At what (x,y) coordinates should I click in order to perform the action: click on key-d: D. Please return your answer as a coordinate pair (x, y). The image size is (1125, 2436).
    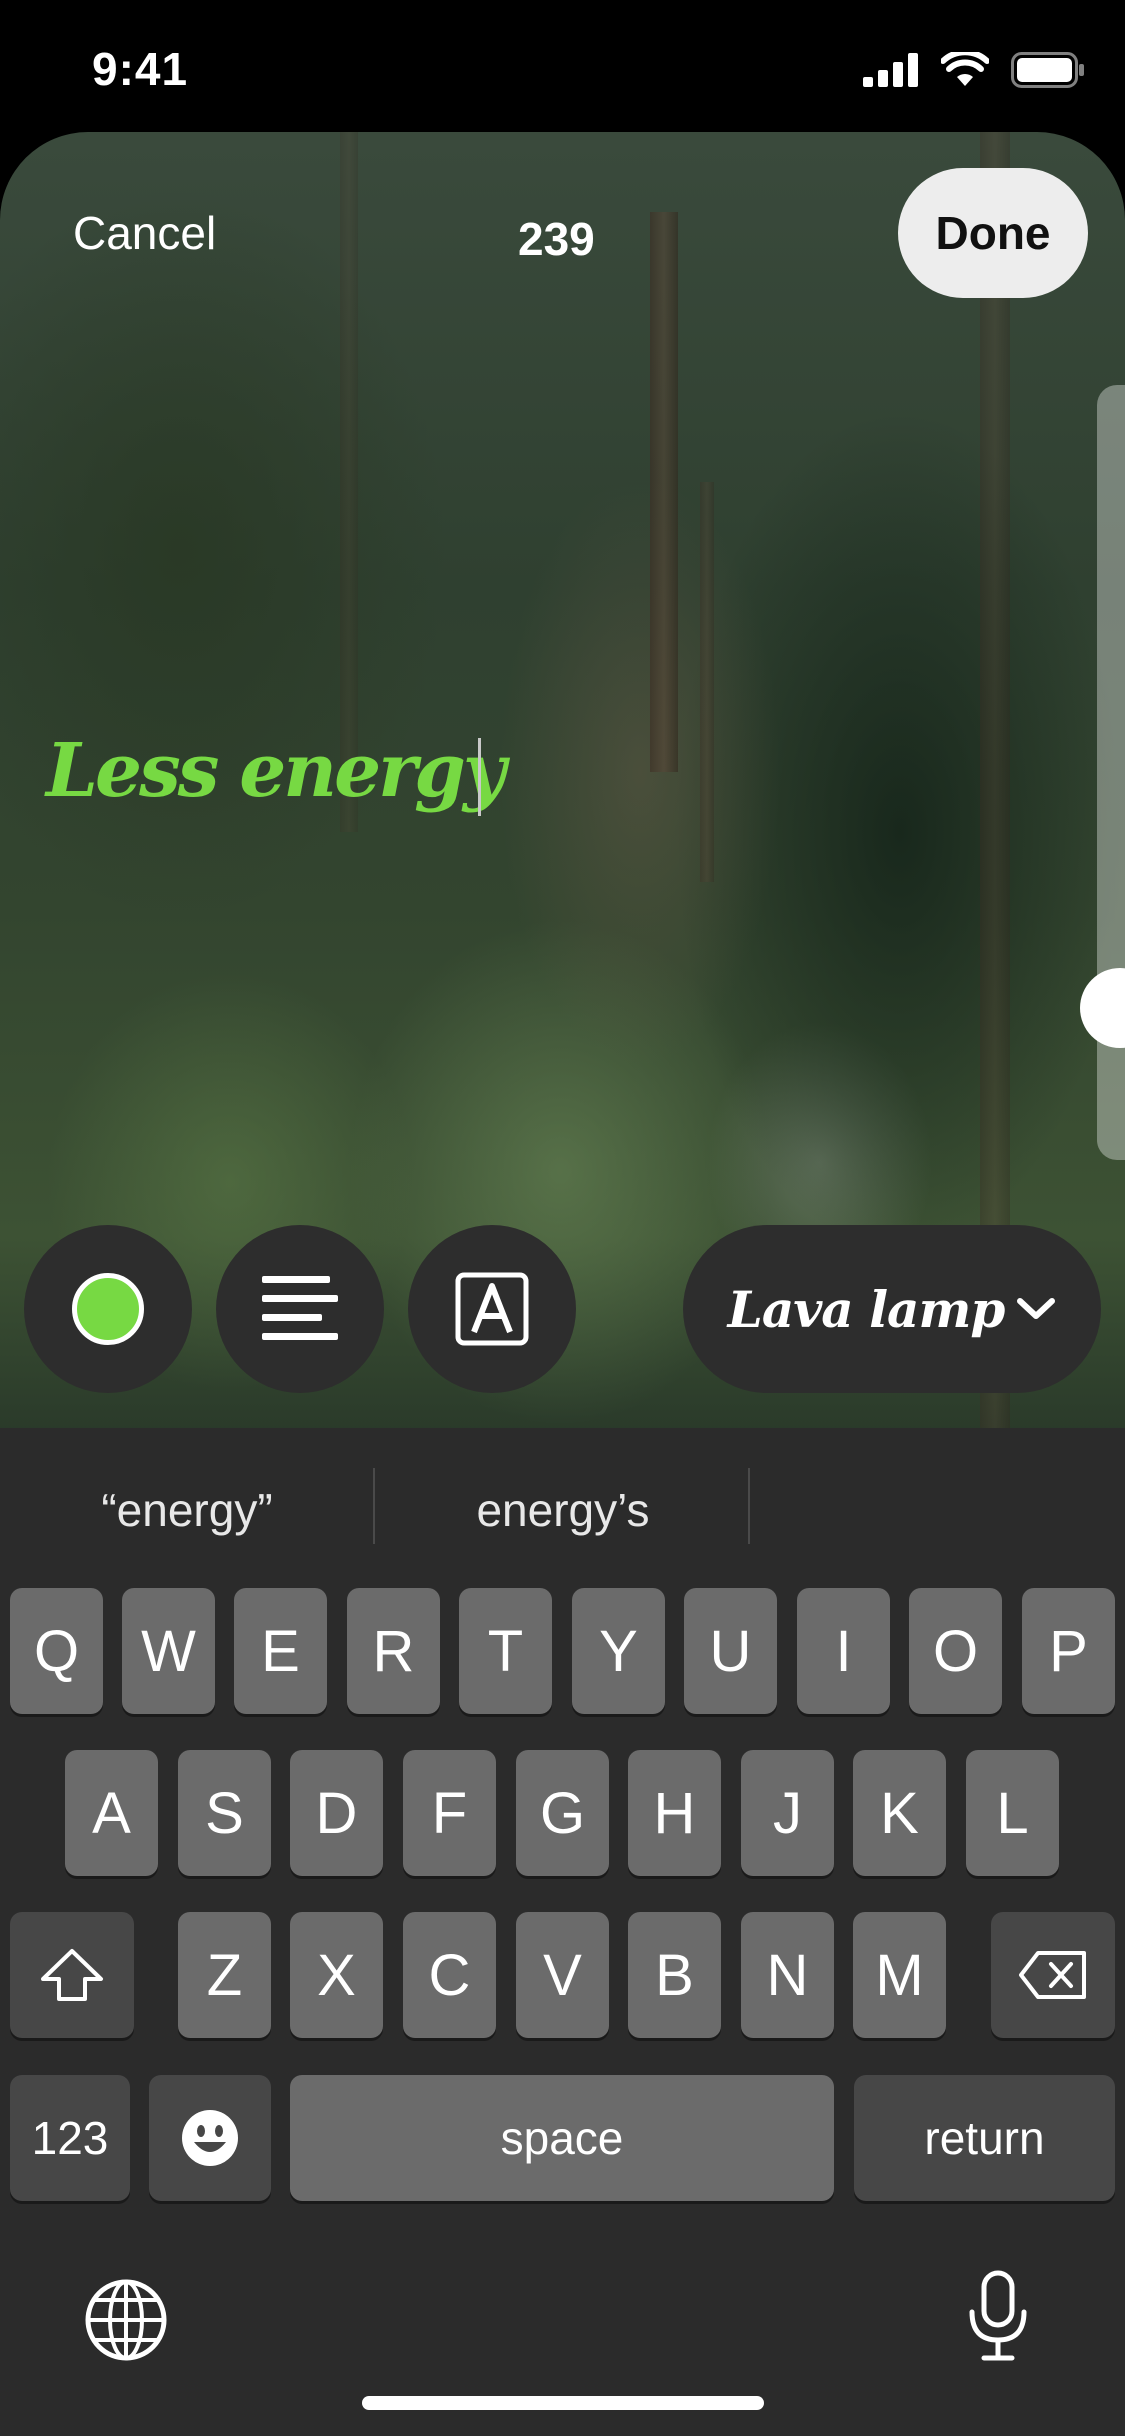
    Looking at the image, I should click on (336, 1813).